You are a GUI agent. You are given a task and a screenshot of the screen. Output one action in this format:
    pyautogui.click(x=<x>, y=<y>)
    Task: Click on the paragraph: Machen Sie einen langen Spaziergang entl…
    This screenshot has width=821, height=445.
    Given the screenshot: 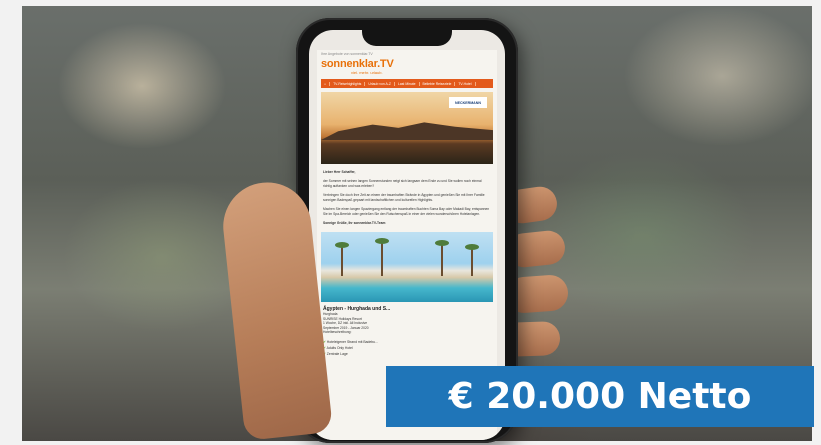 What is the action you would take?
    pyautogui.click(x=406, y=211)
    